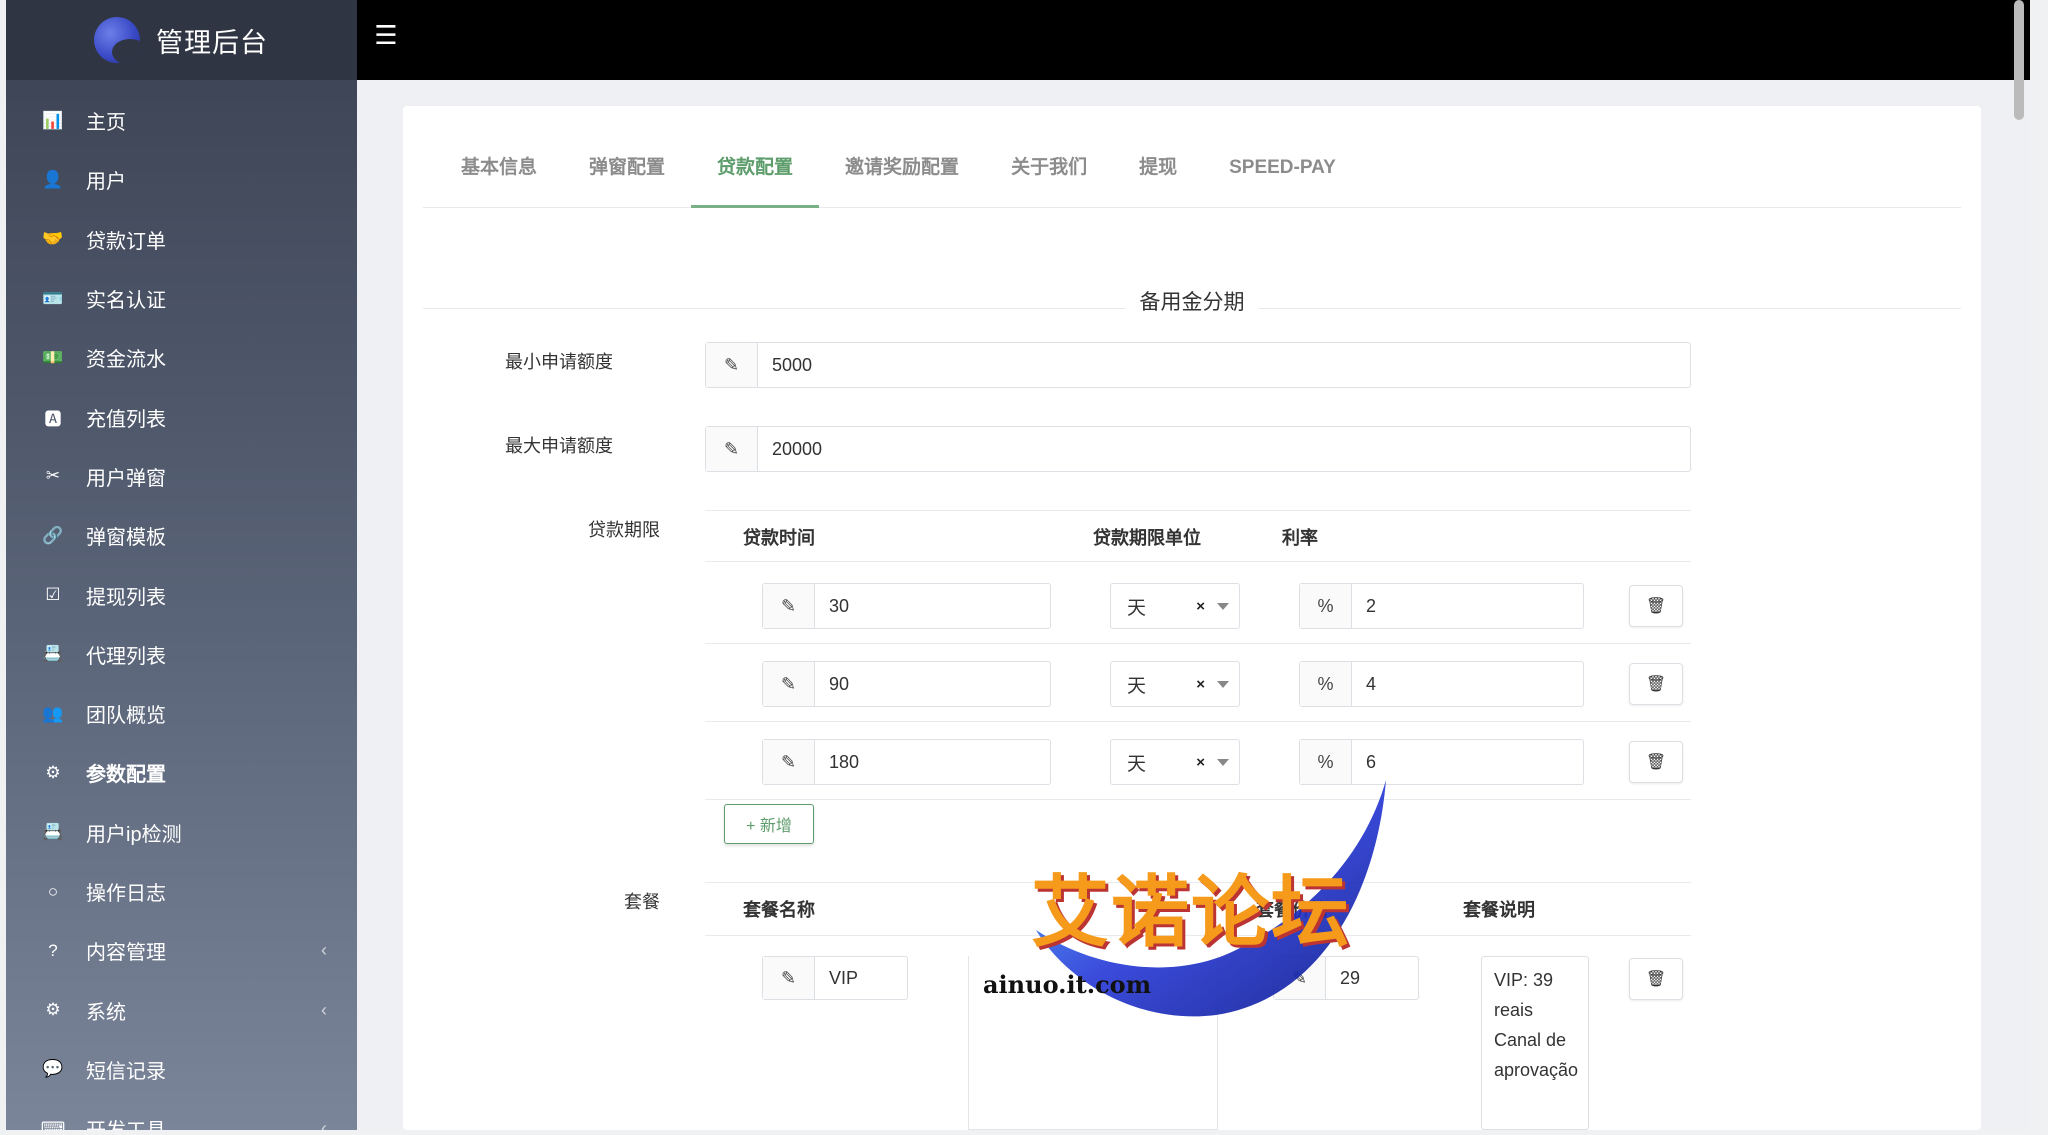 This screenshot has height=1135, width=2048. What do you see at coordinates (126, 656) in the screenshot?
I see `sidebar-item-label: 代理列表` at bounding box center [126, 656].